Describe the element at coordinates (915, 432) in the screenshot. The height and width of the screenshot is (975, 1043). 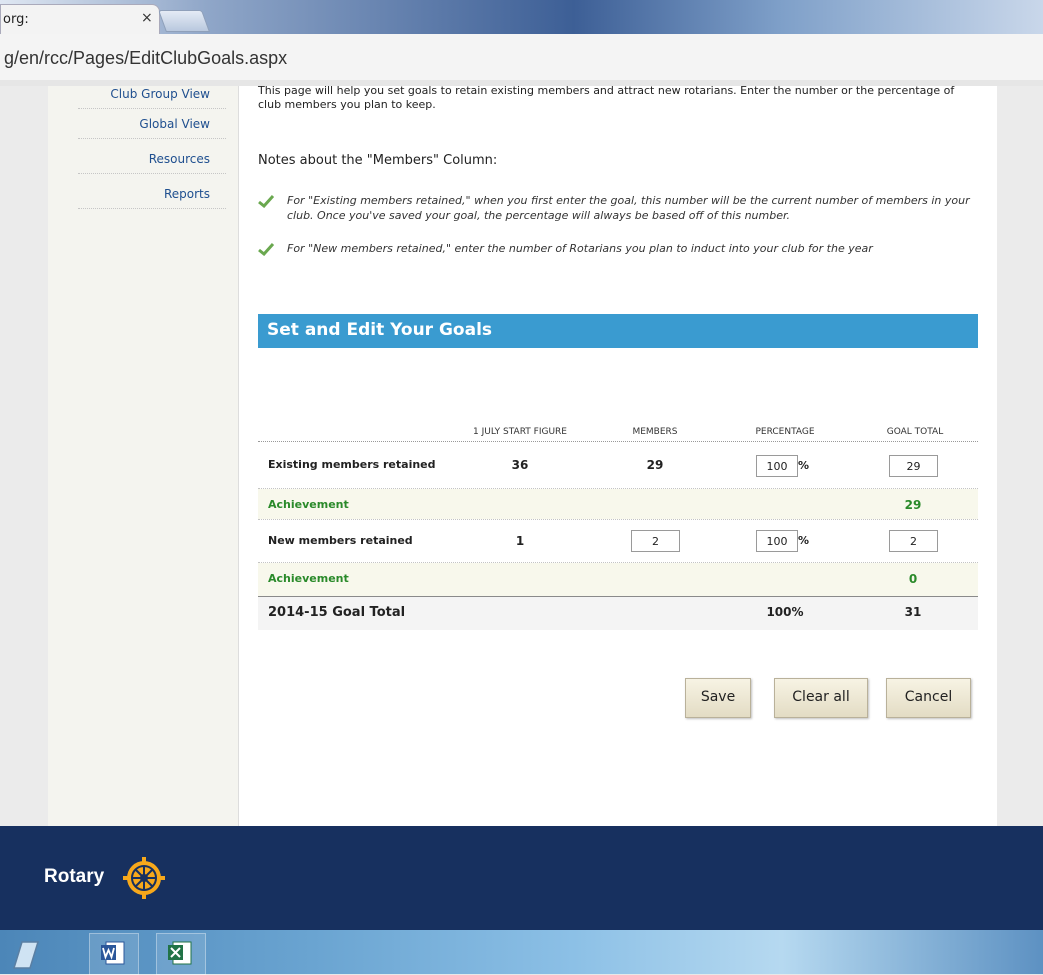
I see `column-header-goal-total: Goal total` at that location.